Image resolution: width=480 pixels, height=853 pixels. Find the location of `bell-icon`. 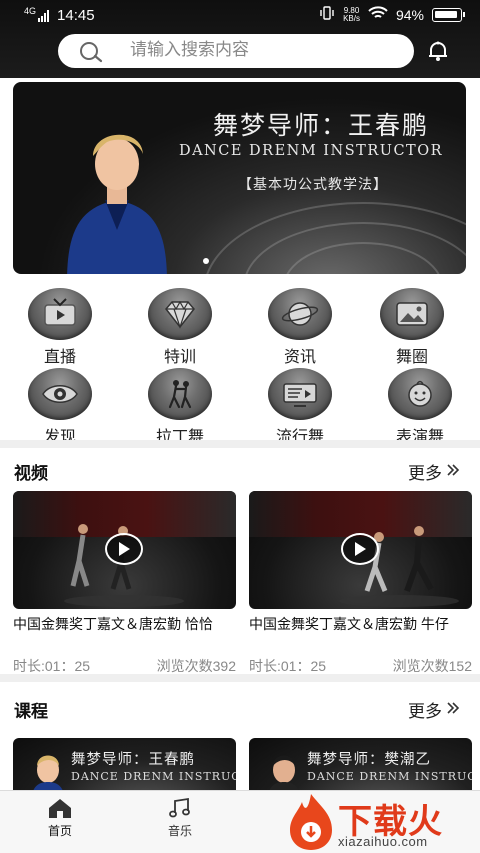

bell-icon is located at coordinates (438, 53).